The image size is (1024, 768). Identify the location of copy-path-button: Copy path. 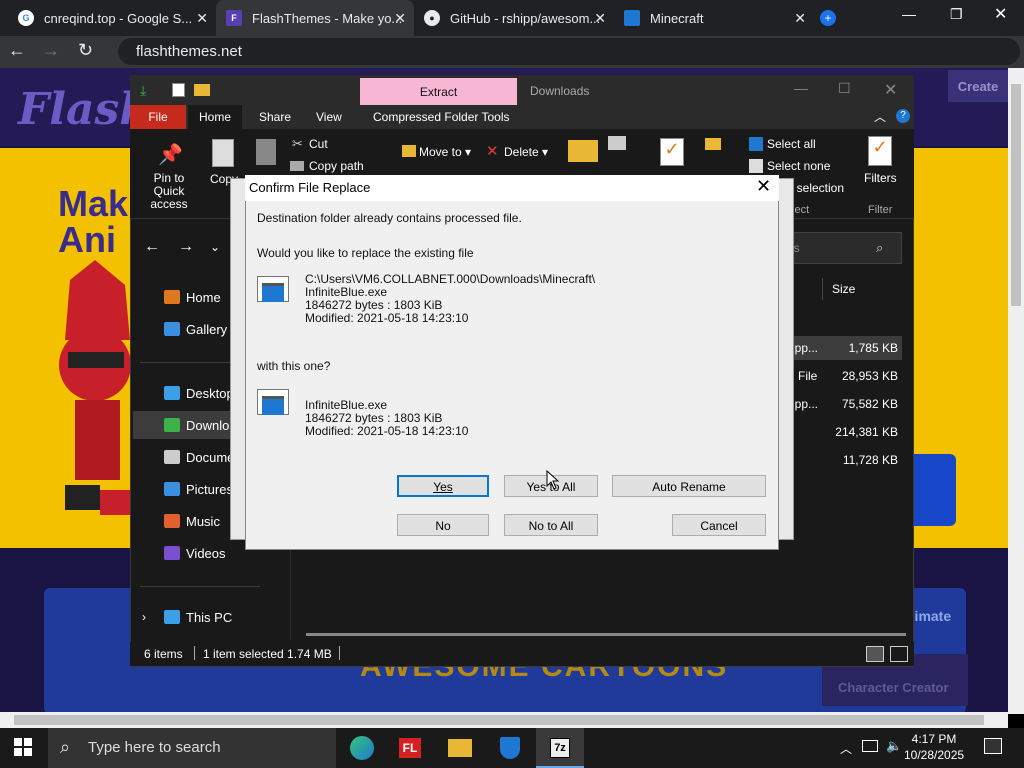
(336, 166).